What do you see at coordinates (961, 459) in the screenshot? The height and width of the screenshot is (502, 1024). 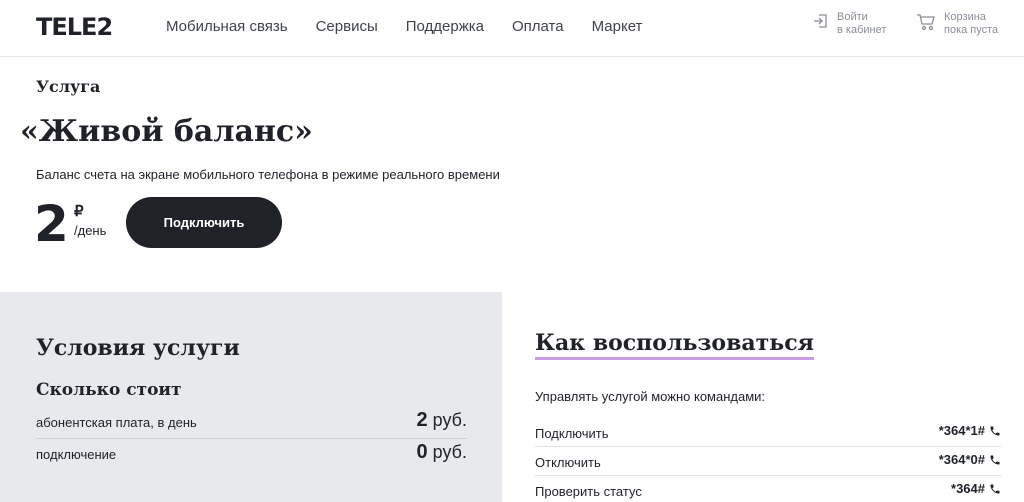 I see `command-code: *364*0#` at bounding box center [961, 459].